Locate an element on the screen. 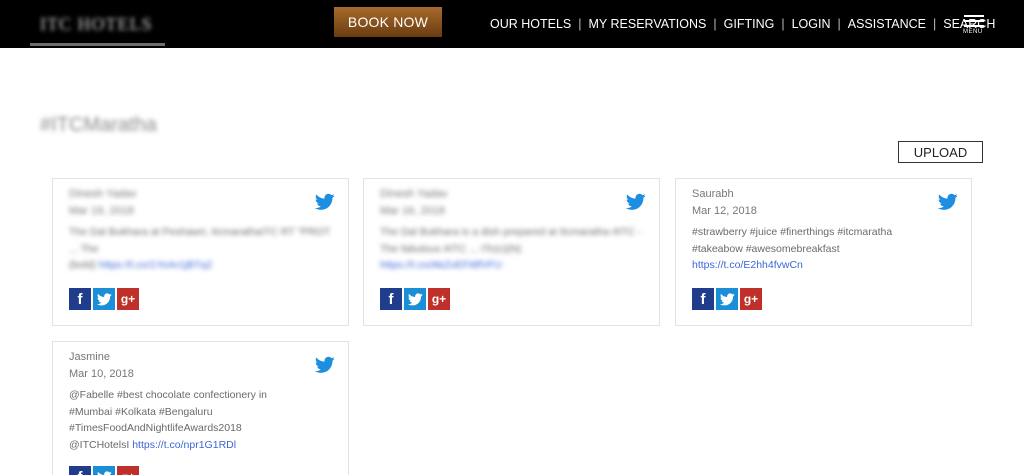 The height and width of the screenshot is (475, 1024). tweet-date: Mar 10, 2018 is located at coordinates (101, 374).